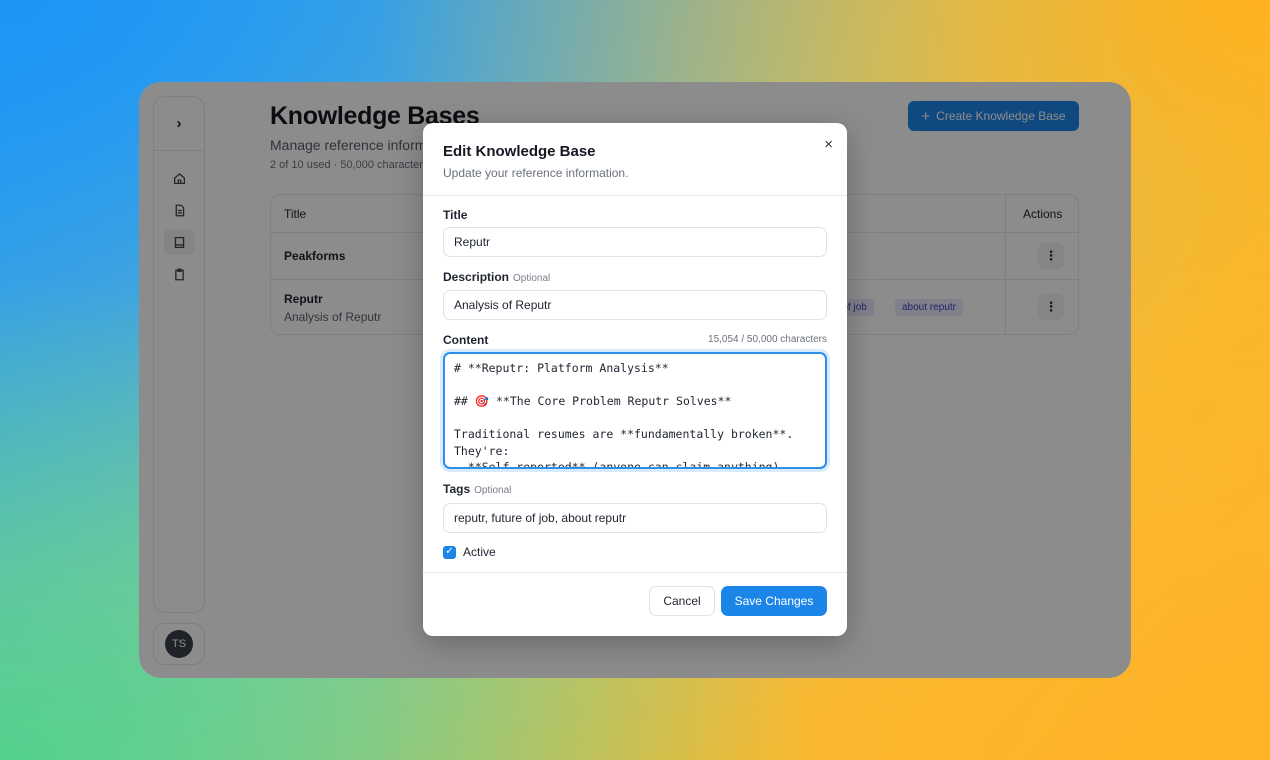  I want to click on save-changes-button: Save Changes, so click(774, 601).